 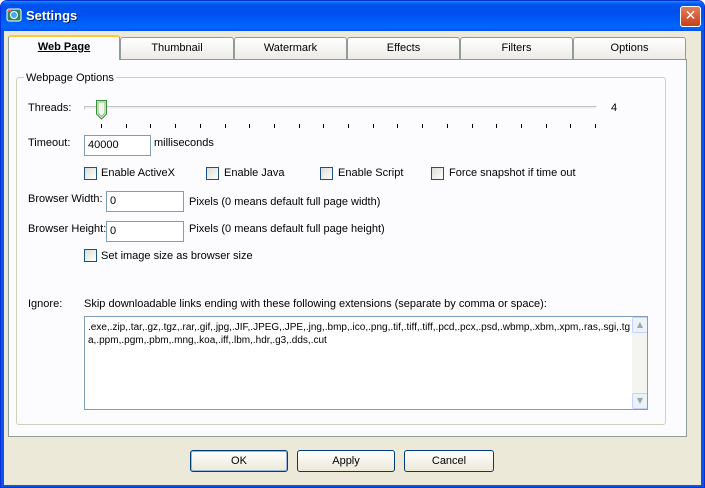 What do you see at coordinates (90, 173) in the screenshot?
I see `enable-activex-checkbox` at bounding box center [90, 173].